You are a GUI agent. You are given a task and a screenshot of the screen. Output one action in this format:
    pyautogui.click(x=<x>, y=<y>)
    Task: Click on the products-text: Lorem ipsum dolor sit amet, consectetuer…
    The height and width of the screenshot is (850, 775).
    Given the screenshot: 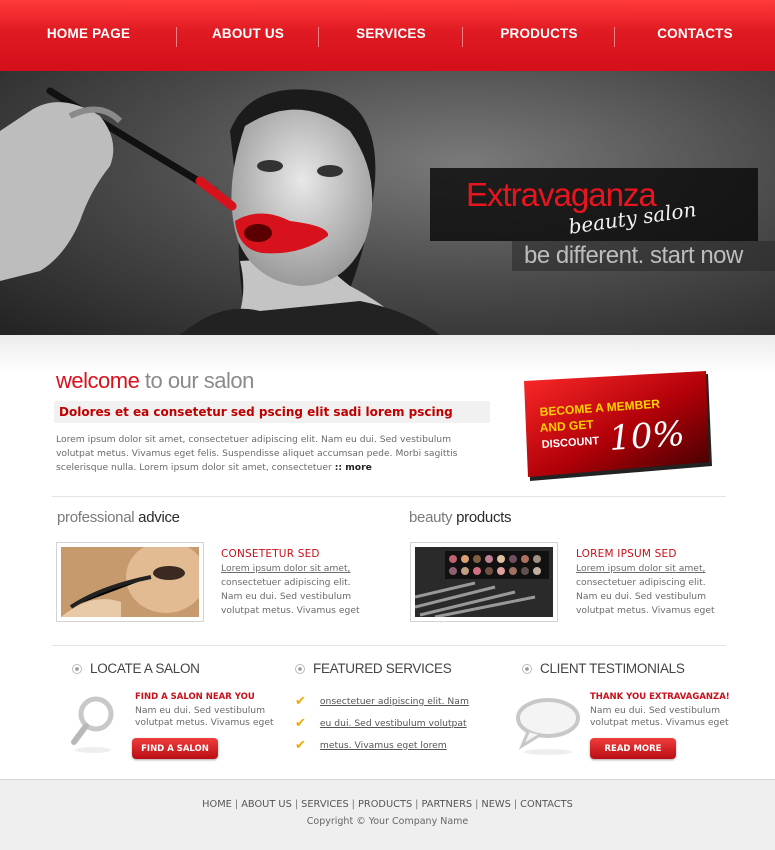 What is the action you would take?
    pyautogui.click(x=646, y=590)
    